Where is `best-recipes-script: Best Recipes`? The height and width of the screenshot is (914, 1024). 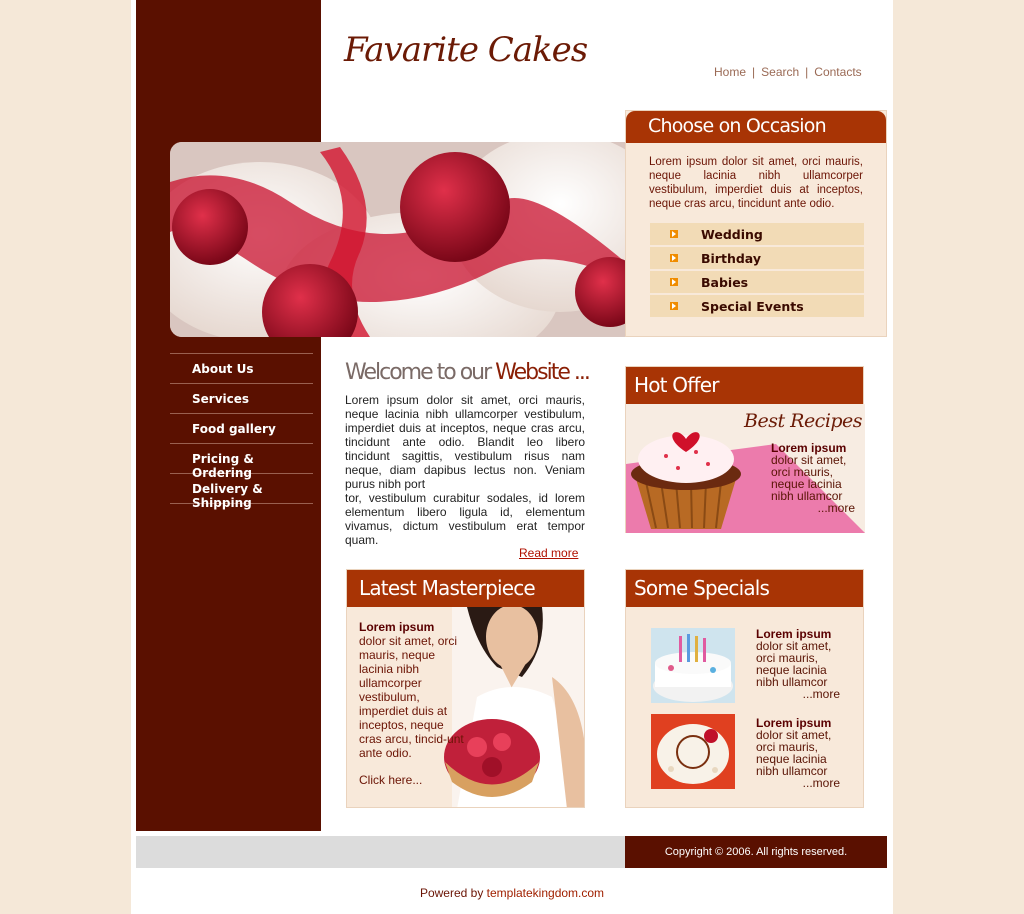
best-recipes-script: Best Recipes is located at coordinates (803, 421).